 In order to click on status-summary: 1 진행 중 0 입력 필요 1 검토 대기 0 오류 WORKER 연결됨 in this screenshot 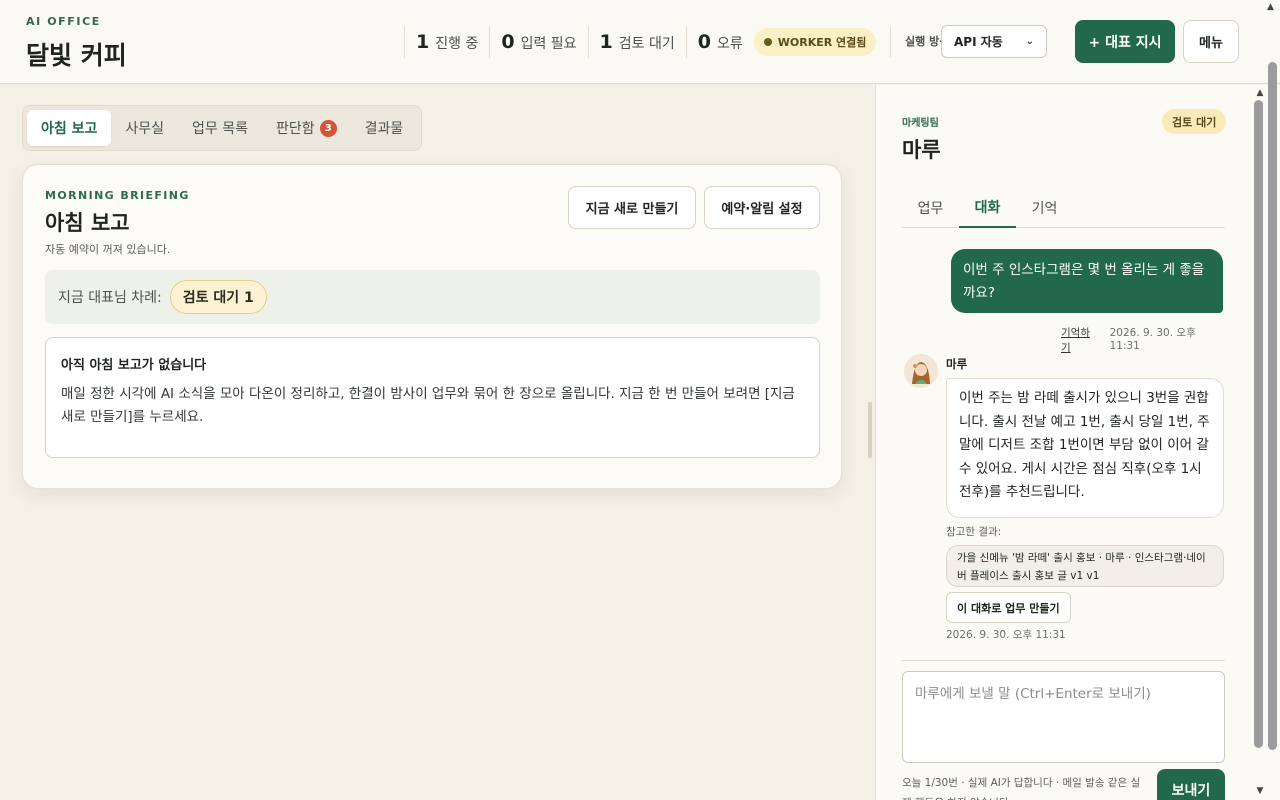, I will do `click(640, 42)`.